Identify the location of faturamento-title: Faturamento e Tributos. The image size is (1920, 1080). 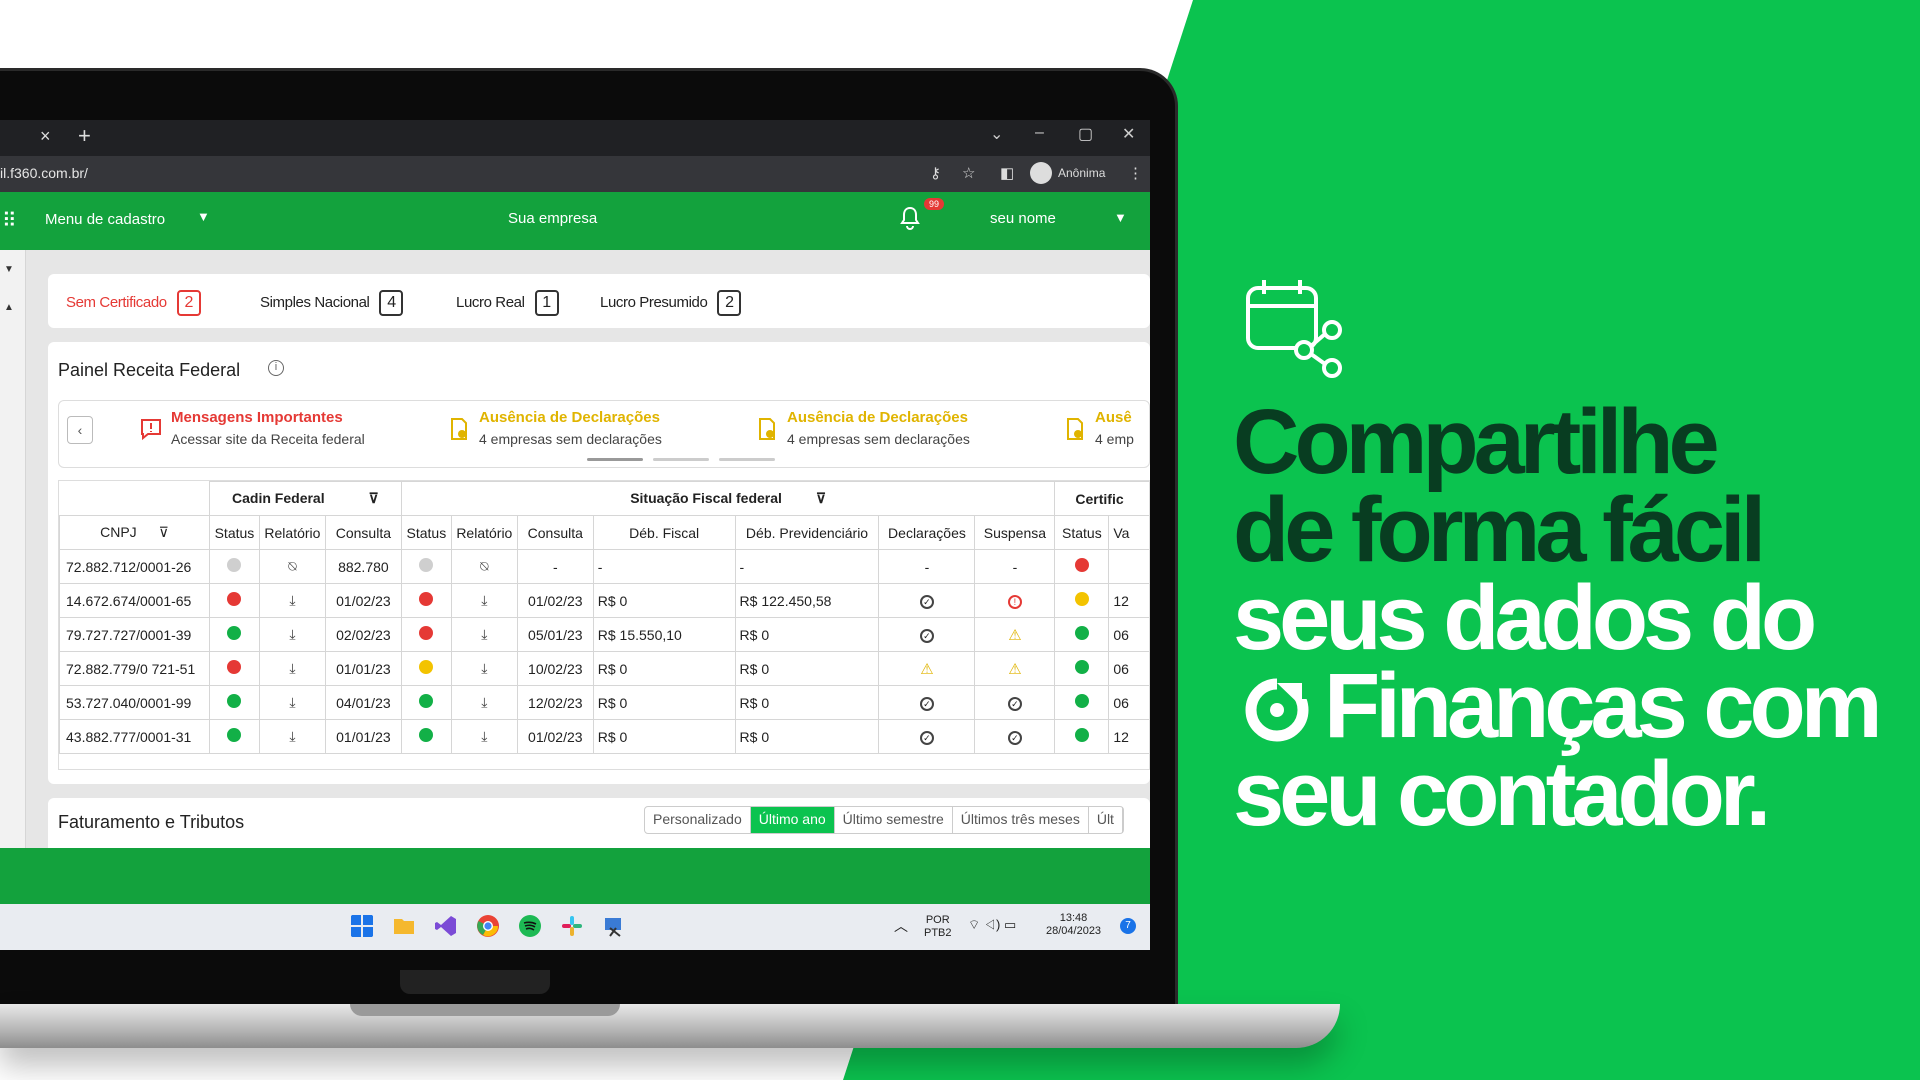
(151, 822).